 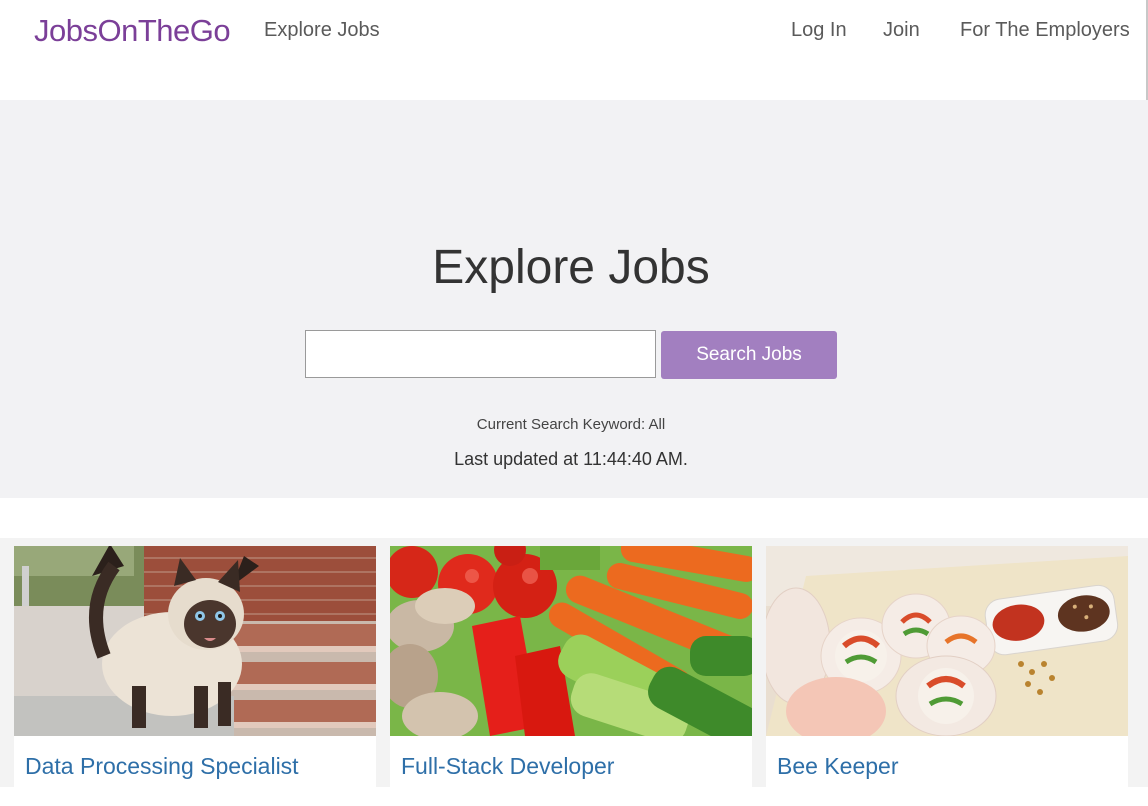 I want to click on brand-logo-link: JobsOnTheGo, so click(x=132, y=31).